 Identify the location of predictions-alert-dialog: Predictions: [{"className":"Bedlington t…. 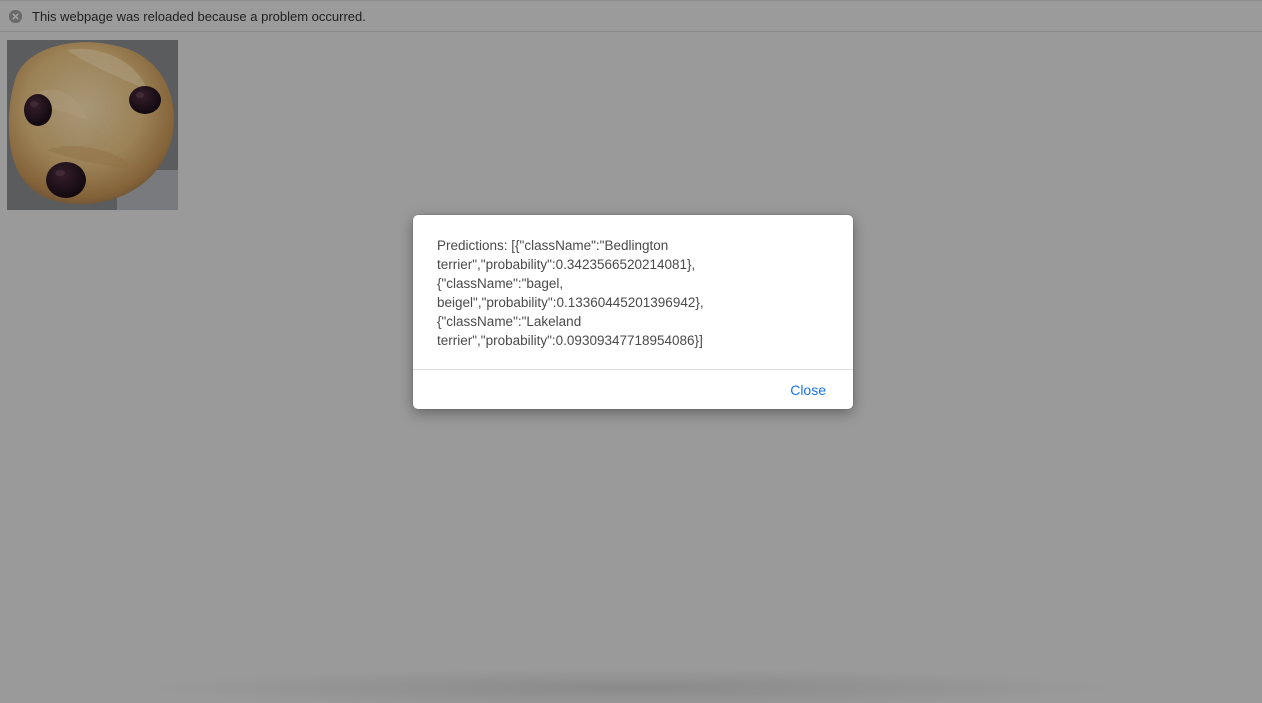
(633, 312).